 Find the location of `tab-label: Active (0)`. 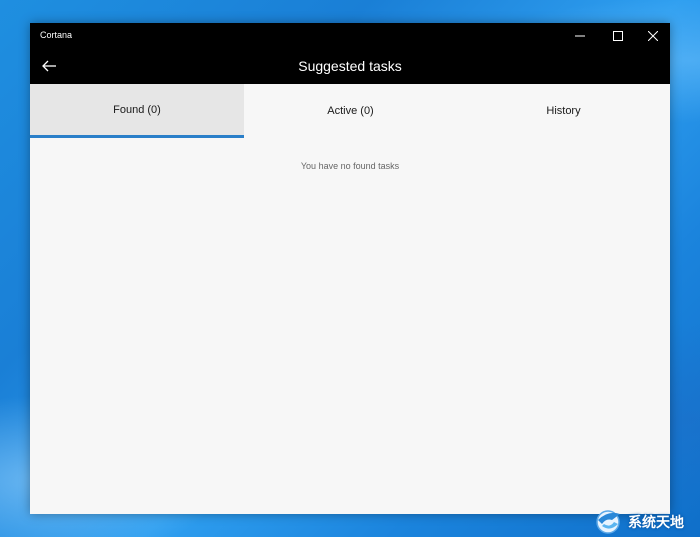

tab-label: Active (0) is located at coordinates (350, 111).